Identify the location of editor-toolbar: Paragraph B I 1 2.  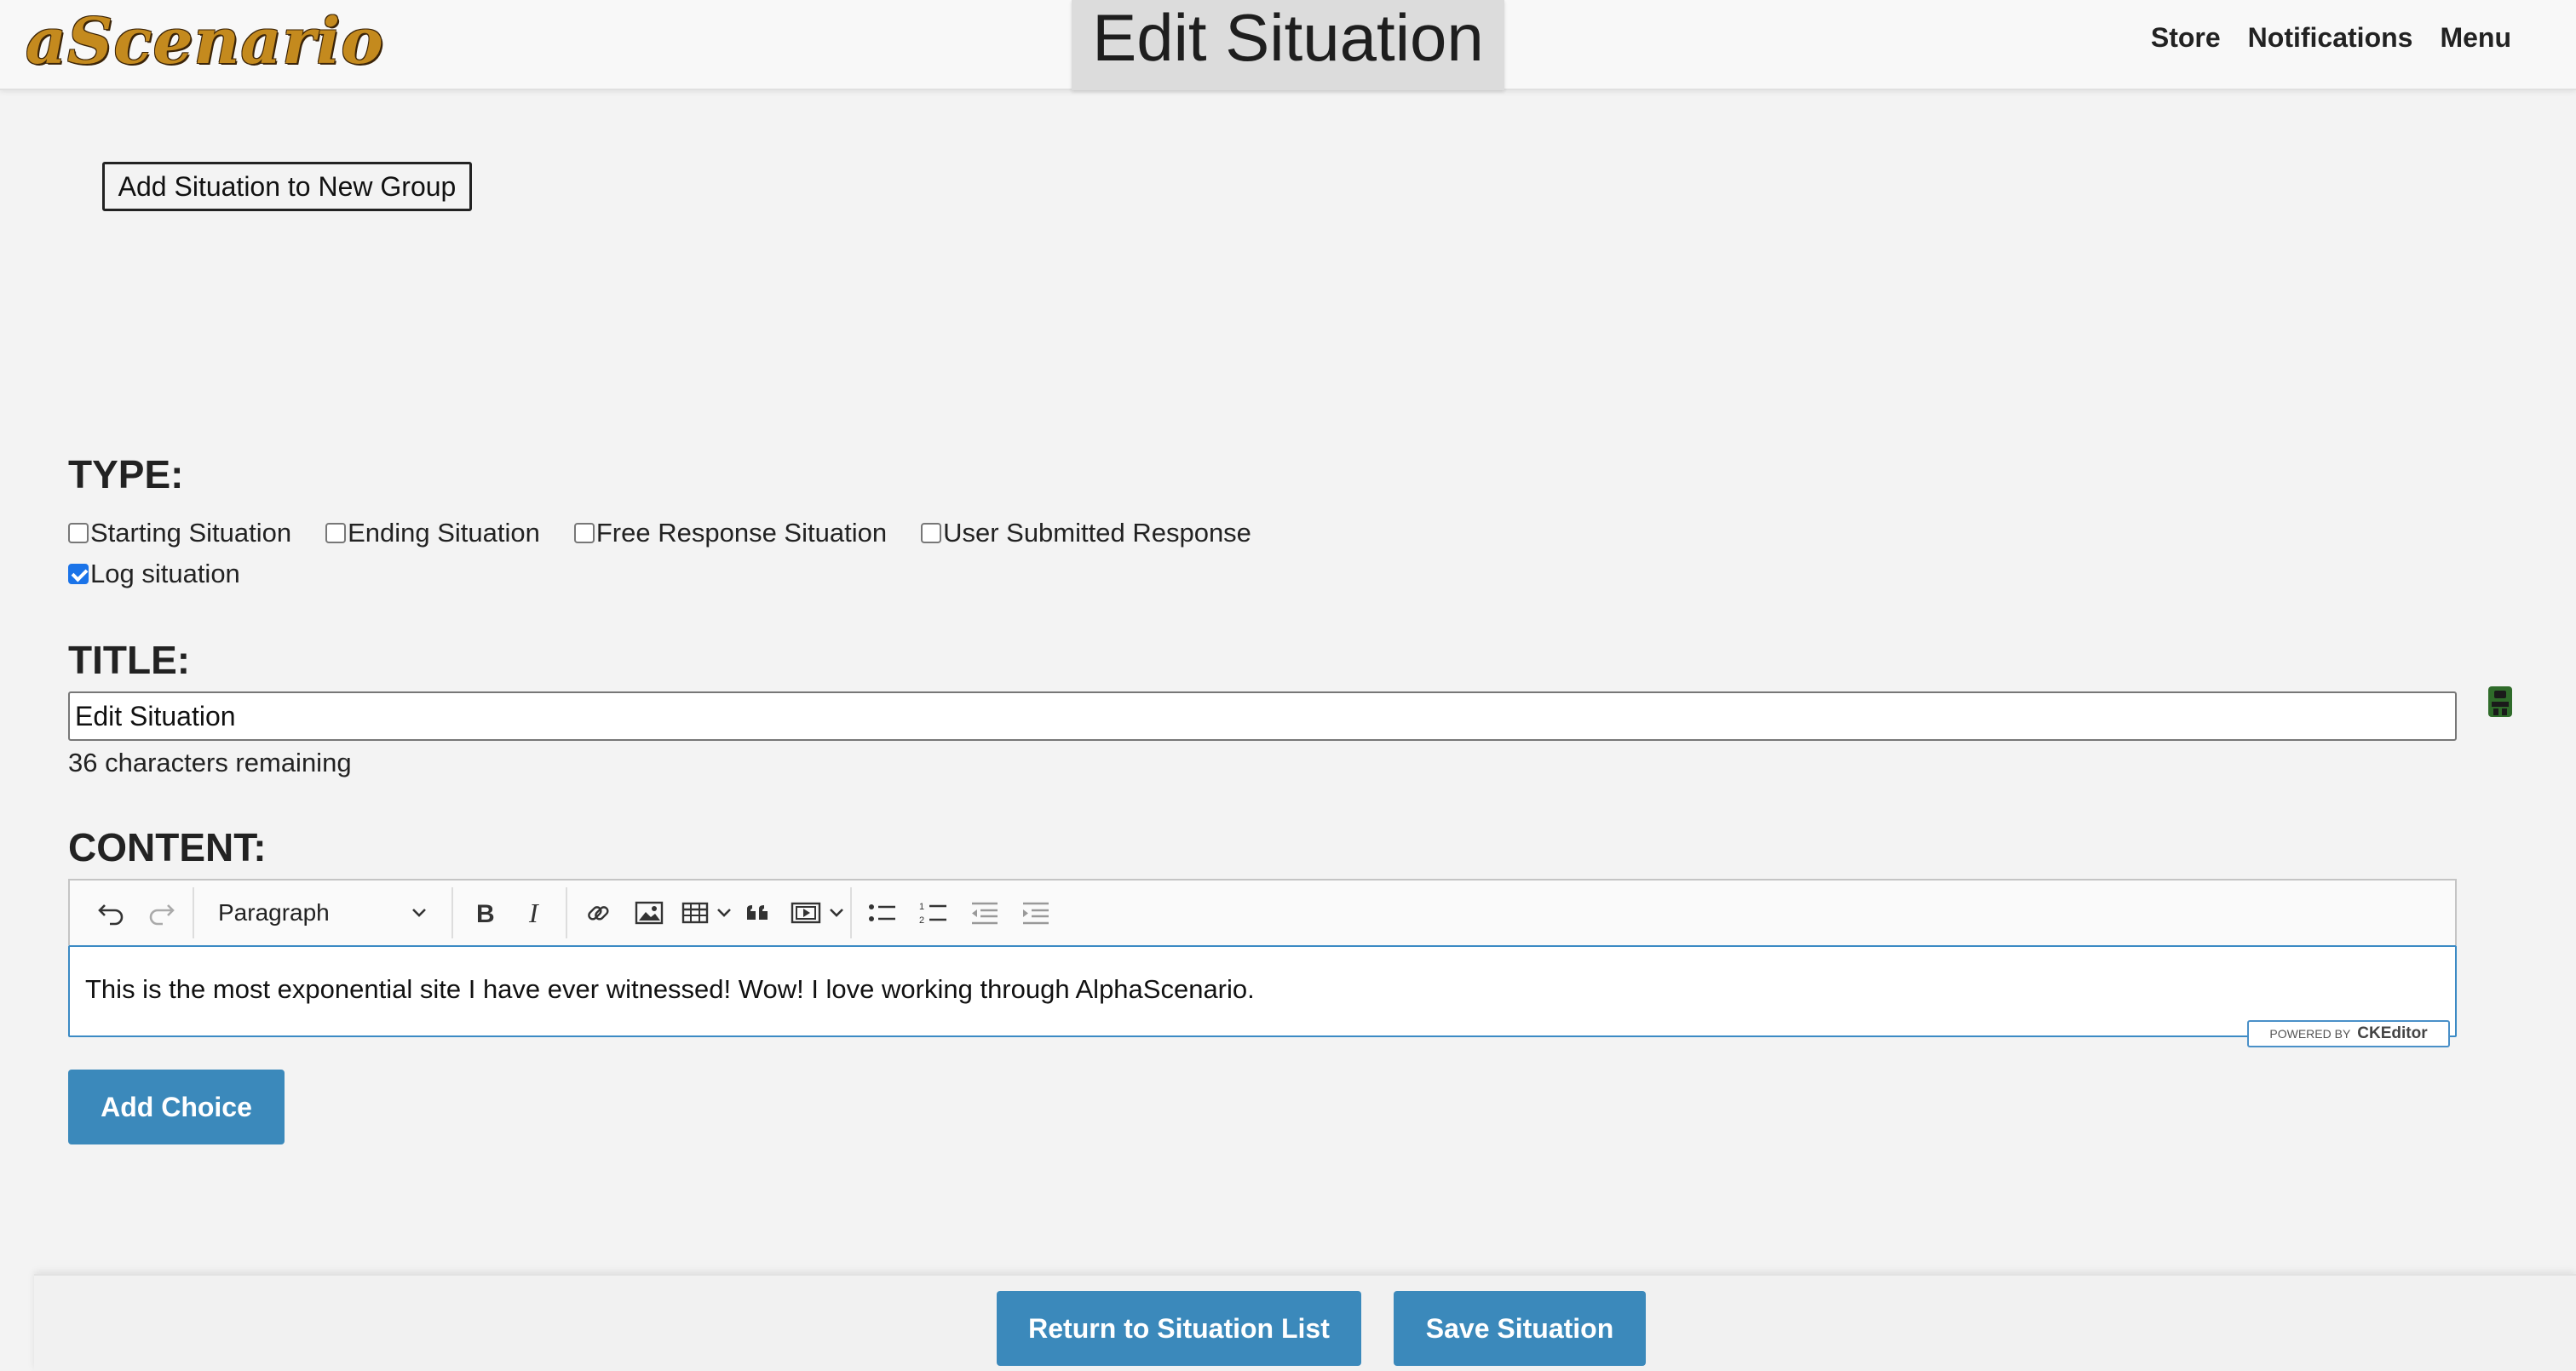
(1263, 912).